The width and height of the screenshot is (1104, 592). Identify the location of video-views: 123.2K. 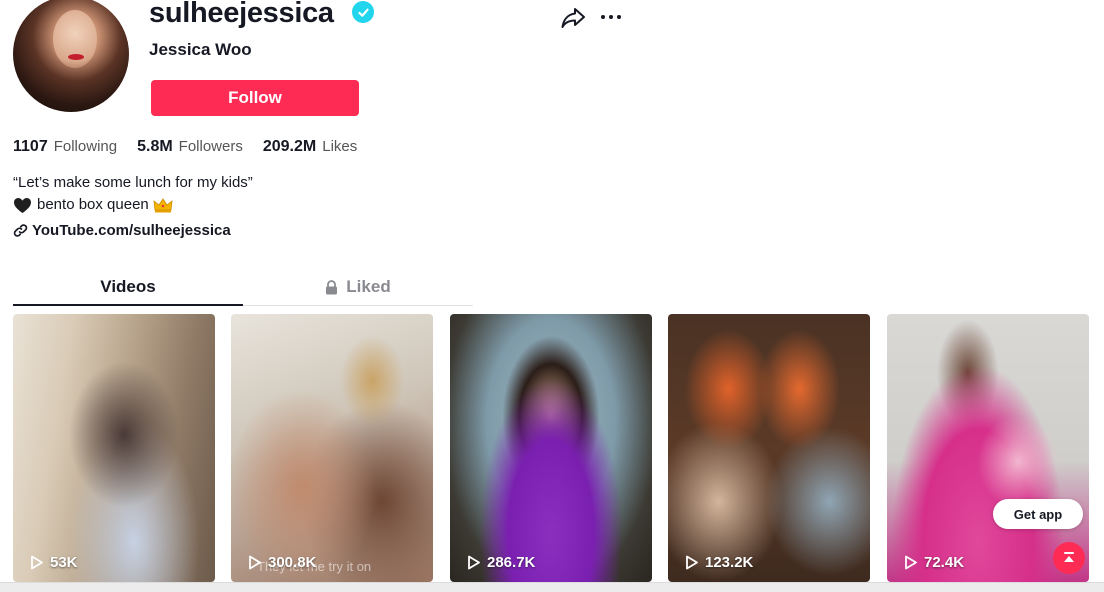
(719, 562).